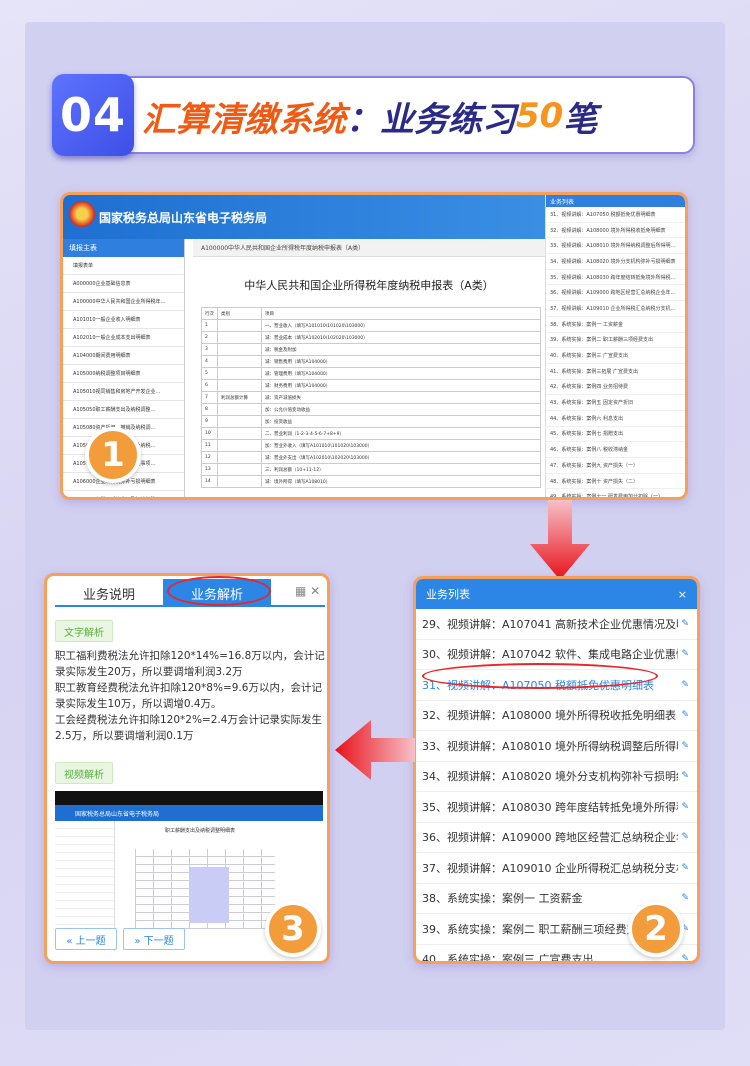  Describe the element at coordinates (556, 807) in the screenshot. I see `list-item: 35、视频讲解：A108030 跨年度结转抵免境外所得税… ✎` at that location.